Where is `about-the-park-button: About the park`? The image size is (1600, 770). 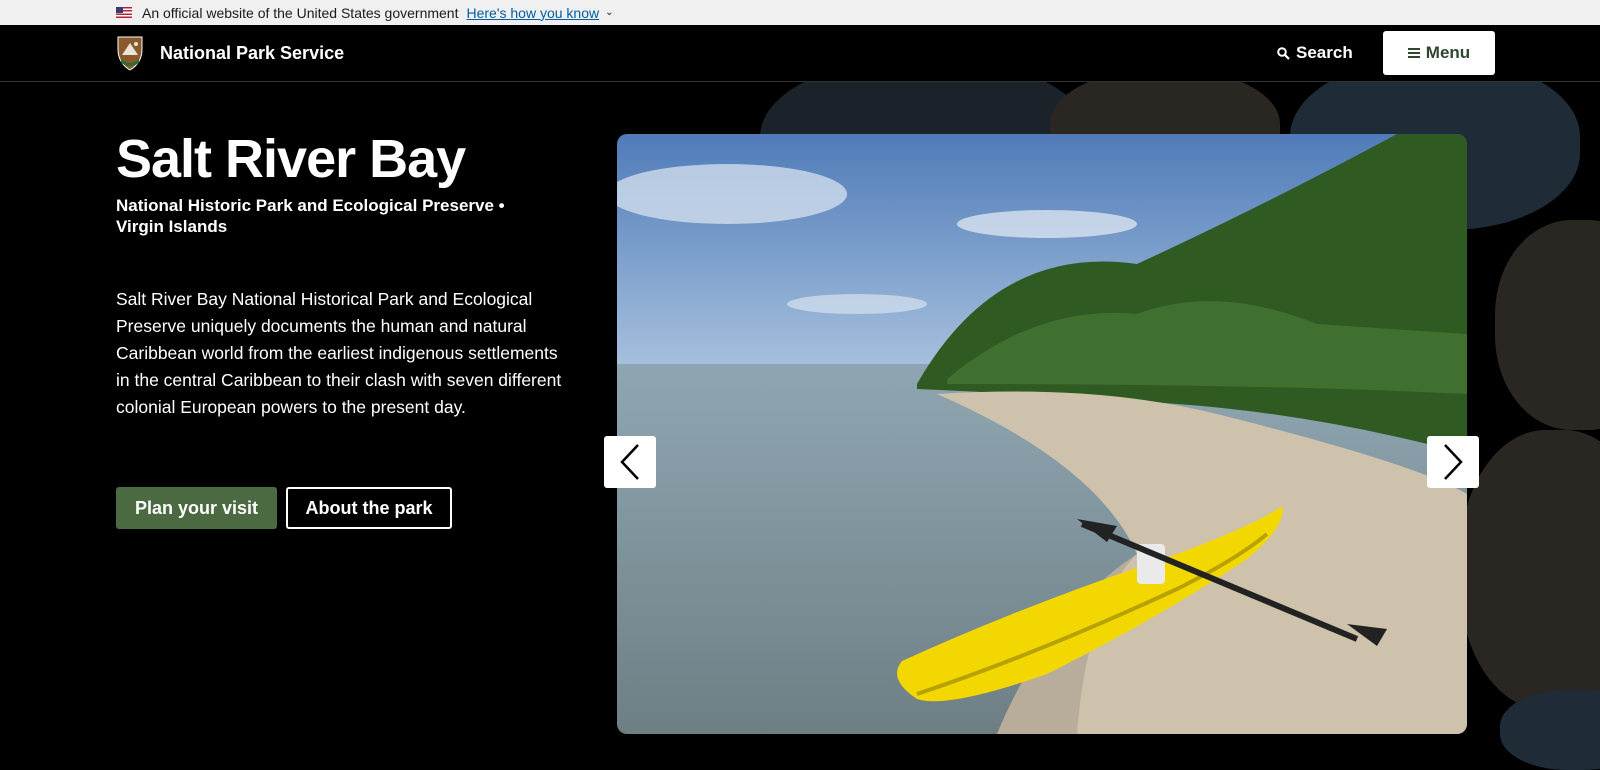
about-the-park-button: About the park is located at coordinates (369, 508).